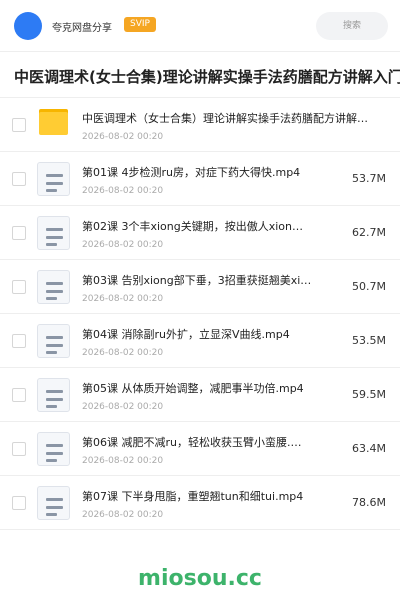 Image resolution: width=400 pixels, height=600 pixels. What do you see at coordinates (197, 442) in the screenshot?
I see `file-name: 第06课 减肥不减ru，轻松收获玉臂小蛮腰.mp4` at bounding box center [197, 442].